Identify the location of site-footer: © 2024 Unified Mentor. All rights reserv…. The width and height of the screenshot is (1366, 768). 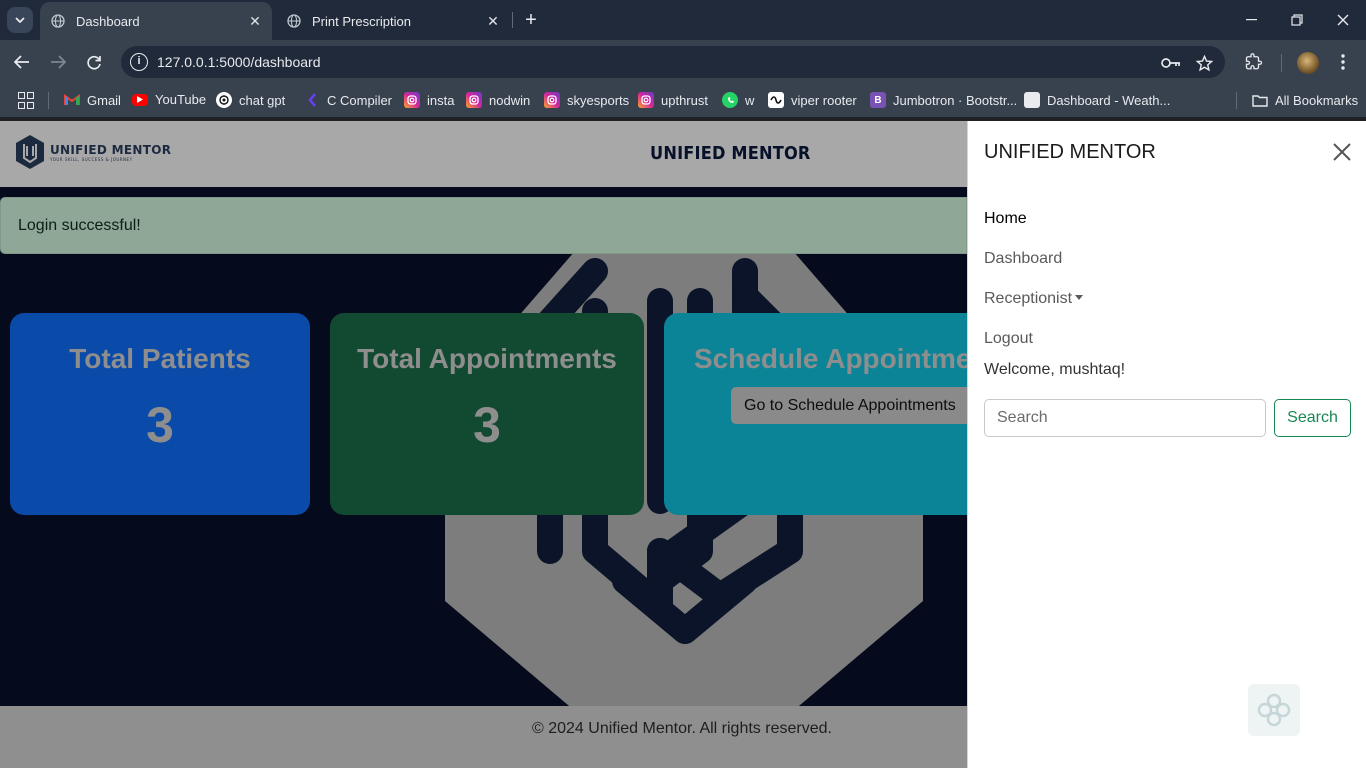
(483, 737).